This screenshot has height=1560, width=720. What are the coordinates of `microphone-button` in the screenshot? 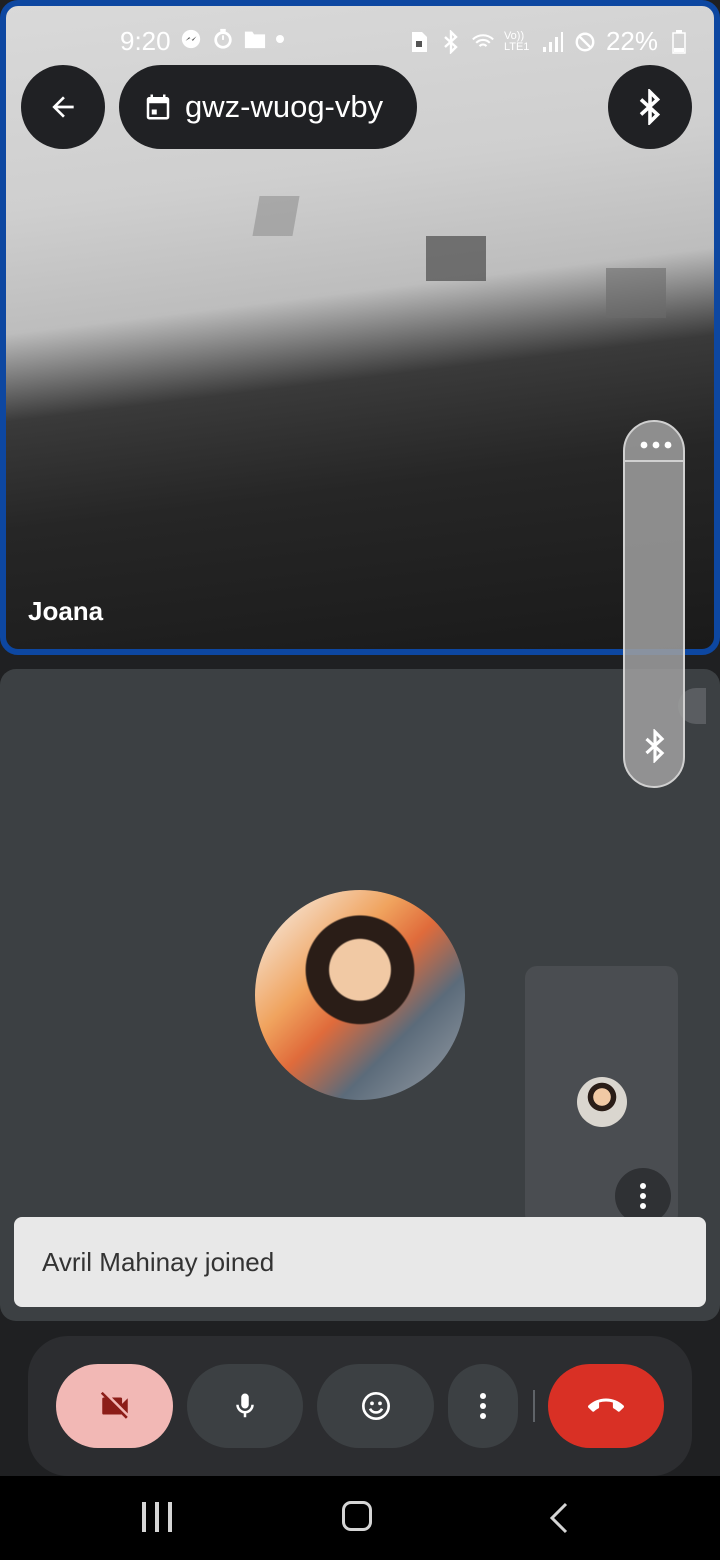 It's located at (245, 1406).